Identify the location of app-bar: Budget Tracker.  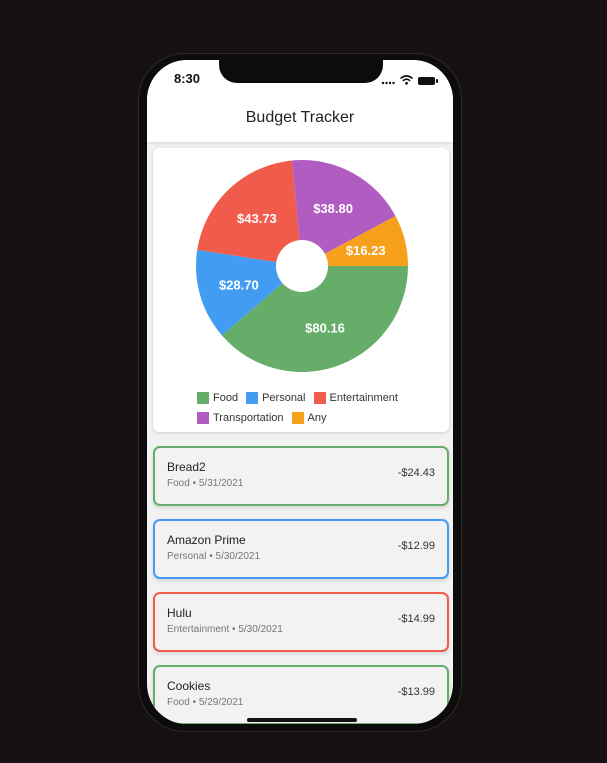
(300, 121).